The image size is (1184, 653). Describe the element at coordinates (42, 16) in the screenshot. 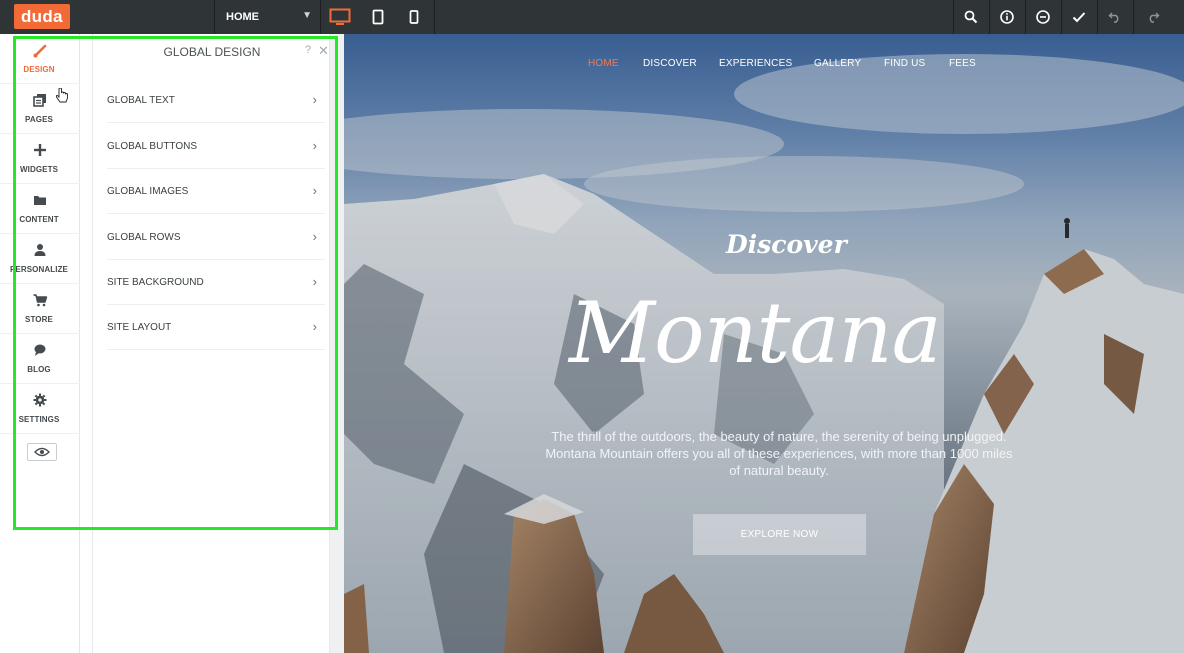

I see `duda-logo: duda` at that location.